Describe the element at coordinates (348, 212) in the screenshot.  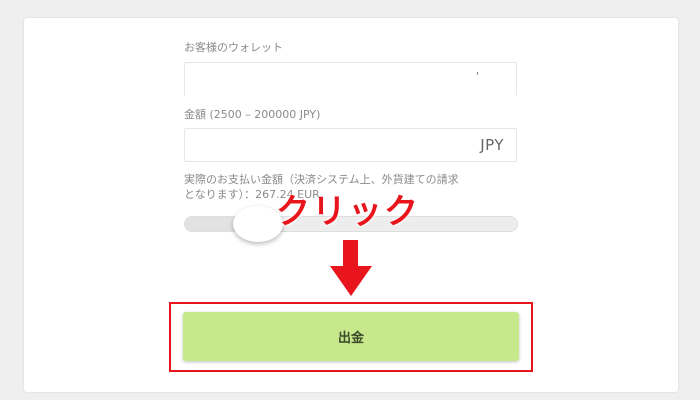
I see `click-annotation-label: クリック` at that location.